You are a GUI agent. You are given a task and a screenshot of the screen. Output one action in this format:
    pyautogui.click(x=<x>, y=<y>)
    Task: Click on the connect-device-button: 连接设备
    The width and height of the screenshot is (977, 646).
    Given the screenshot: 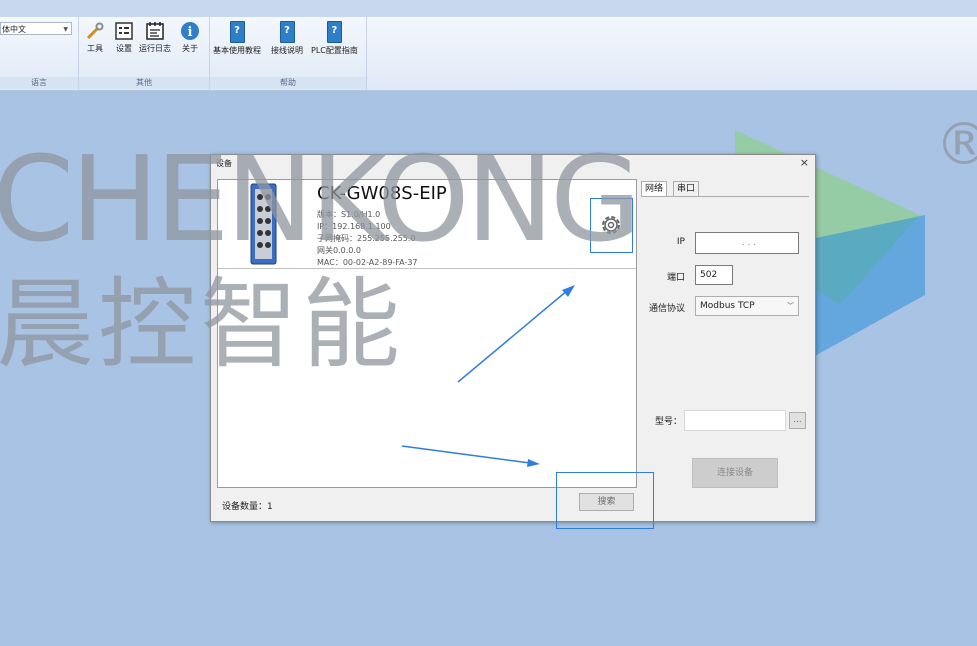 What is the action you would take?
    pyautogui.click(x=735, y=473)
    